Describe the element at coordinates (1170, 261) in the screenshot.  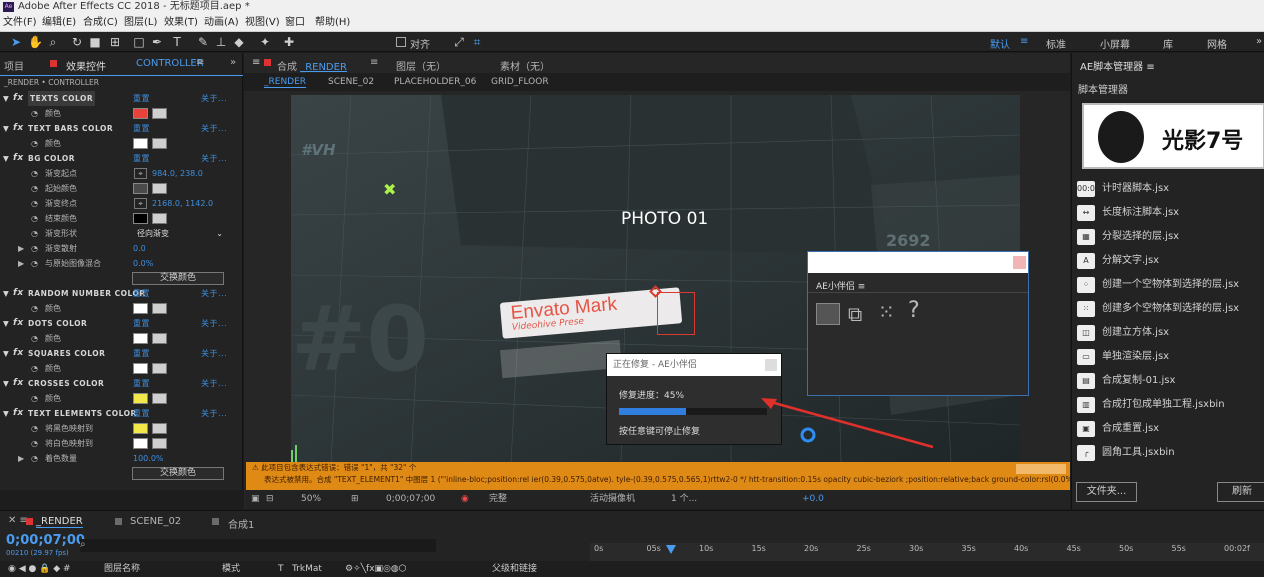
I see `script-item: A 分解文字.jsx` at that location.